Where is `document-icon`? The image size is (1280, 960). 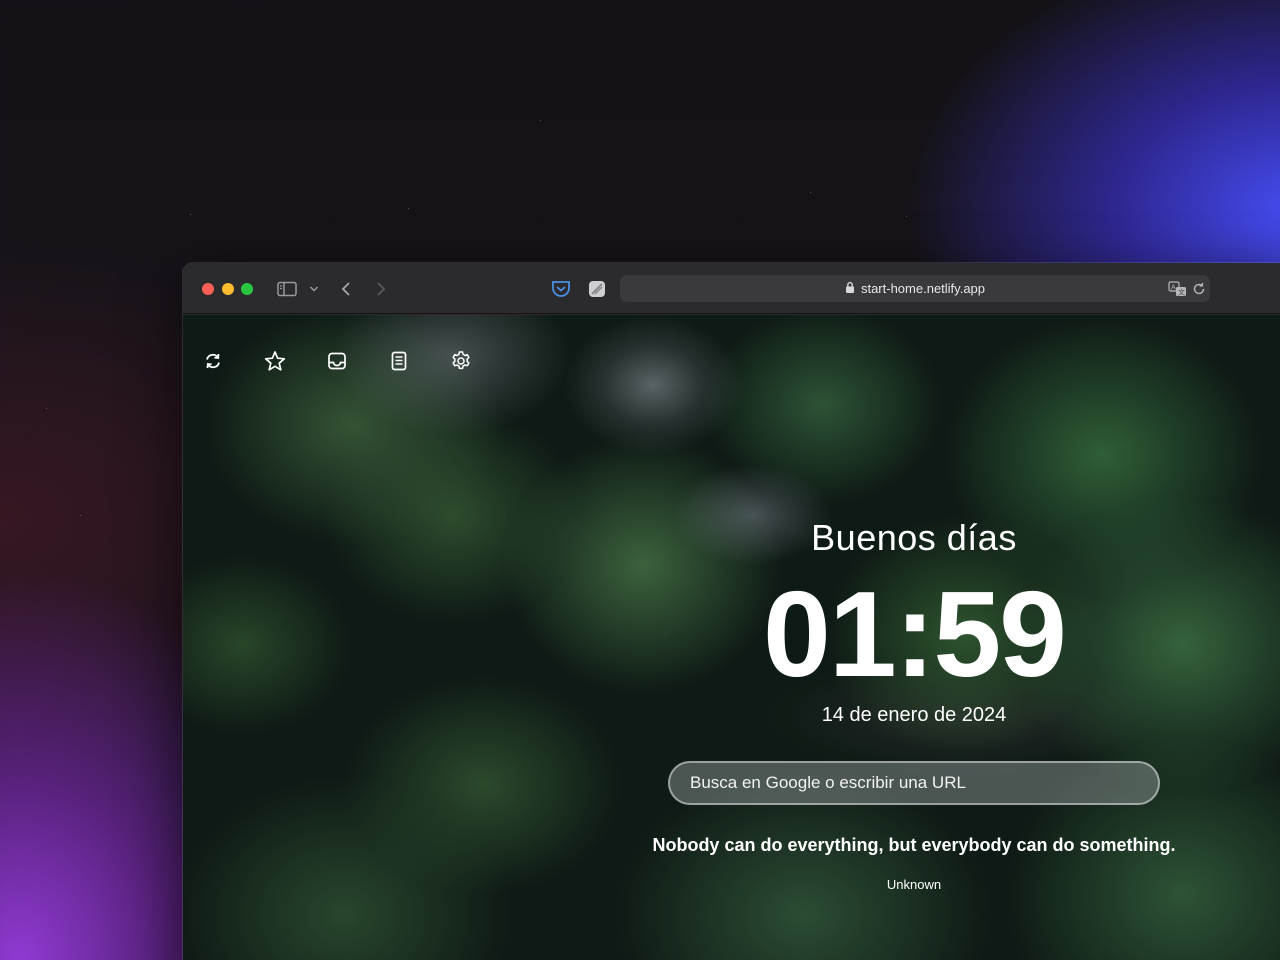 document-icon is located at coordinates (399, 361).